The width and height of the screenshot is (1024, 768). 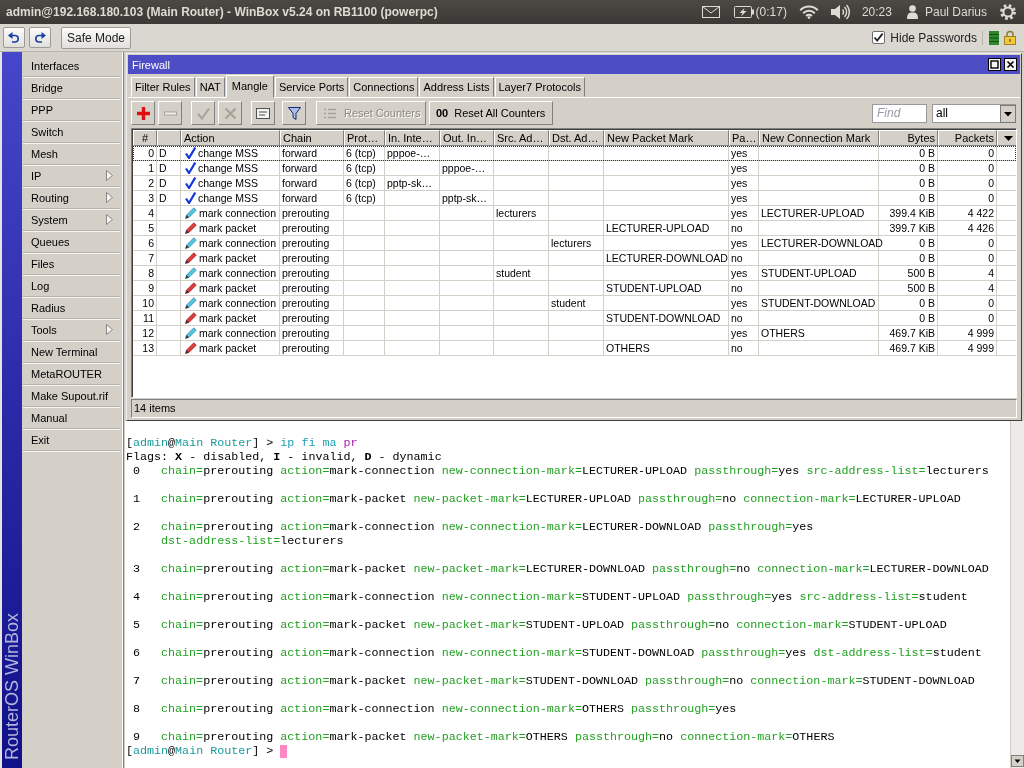 I want to click on terminal-line: chain=prerouting action=mark-packet new-packet-mark=LECTURER-DOWNLOAD passthrough=no connection-mark=LECTURER-DOWNLOAD, so click(x=575, y=569).